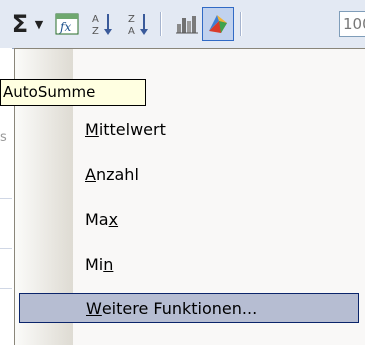 This screenshot has height=345, width=365. I want to click on menu-item-label: Mi, so click(94, 264).